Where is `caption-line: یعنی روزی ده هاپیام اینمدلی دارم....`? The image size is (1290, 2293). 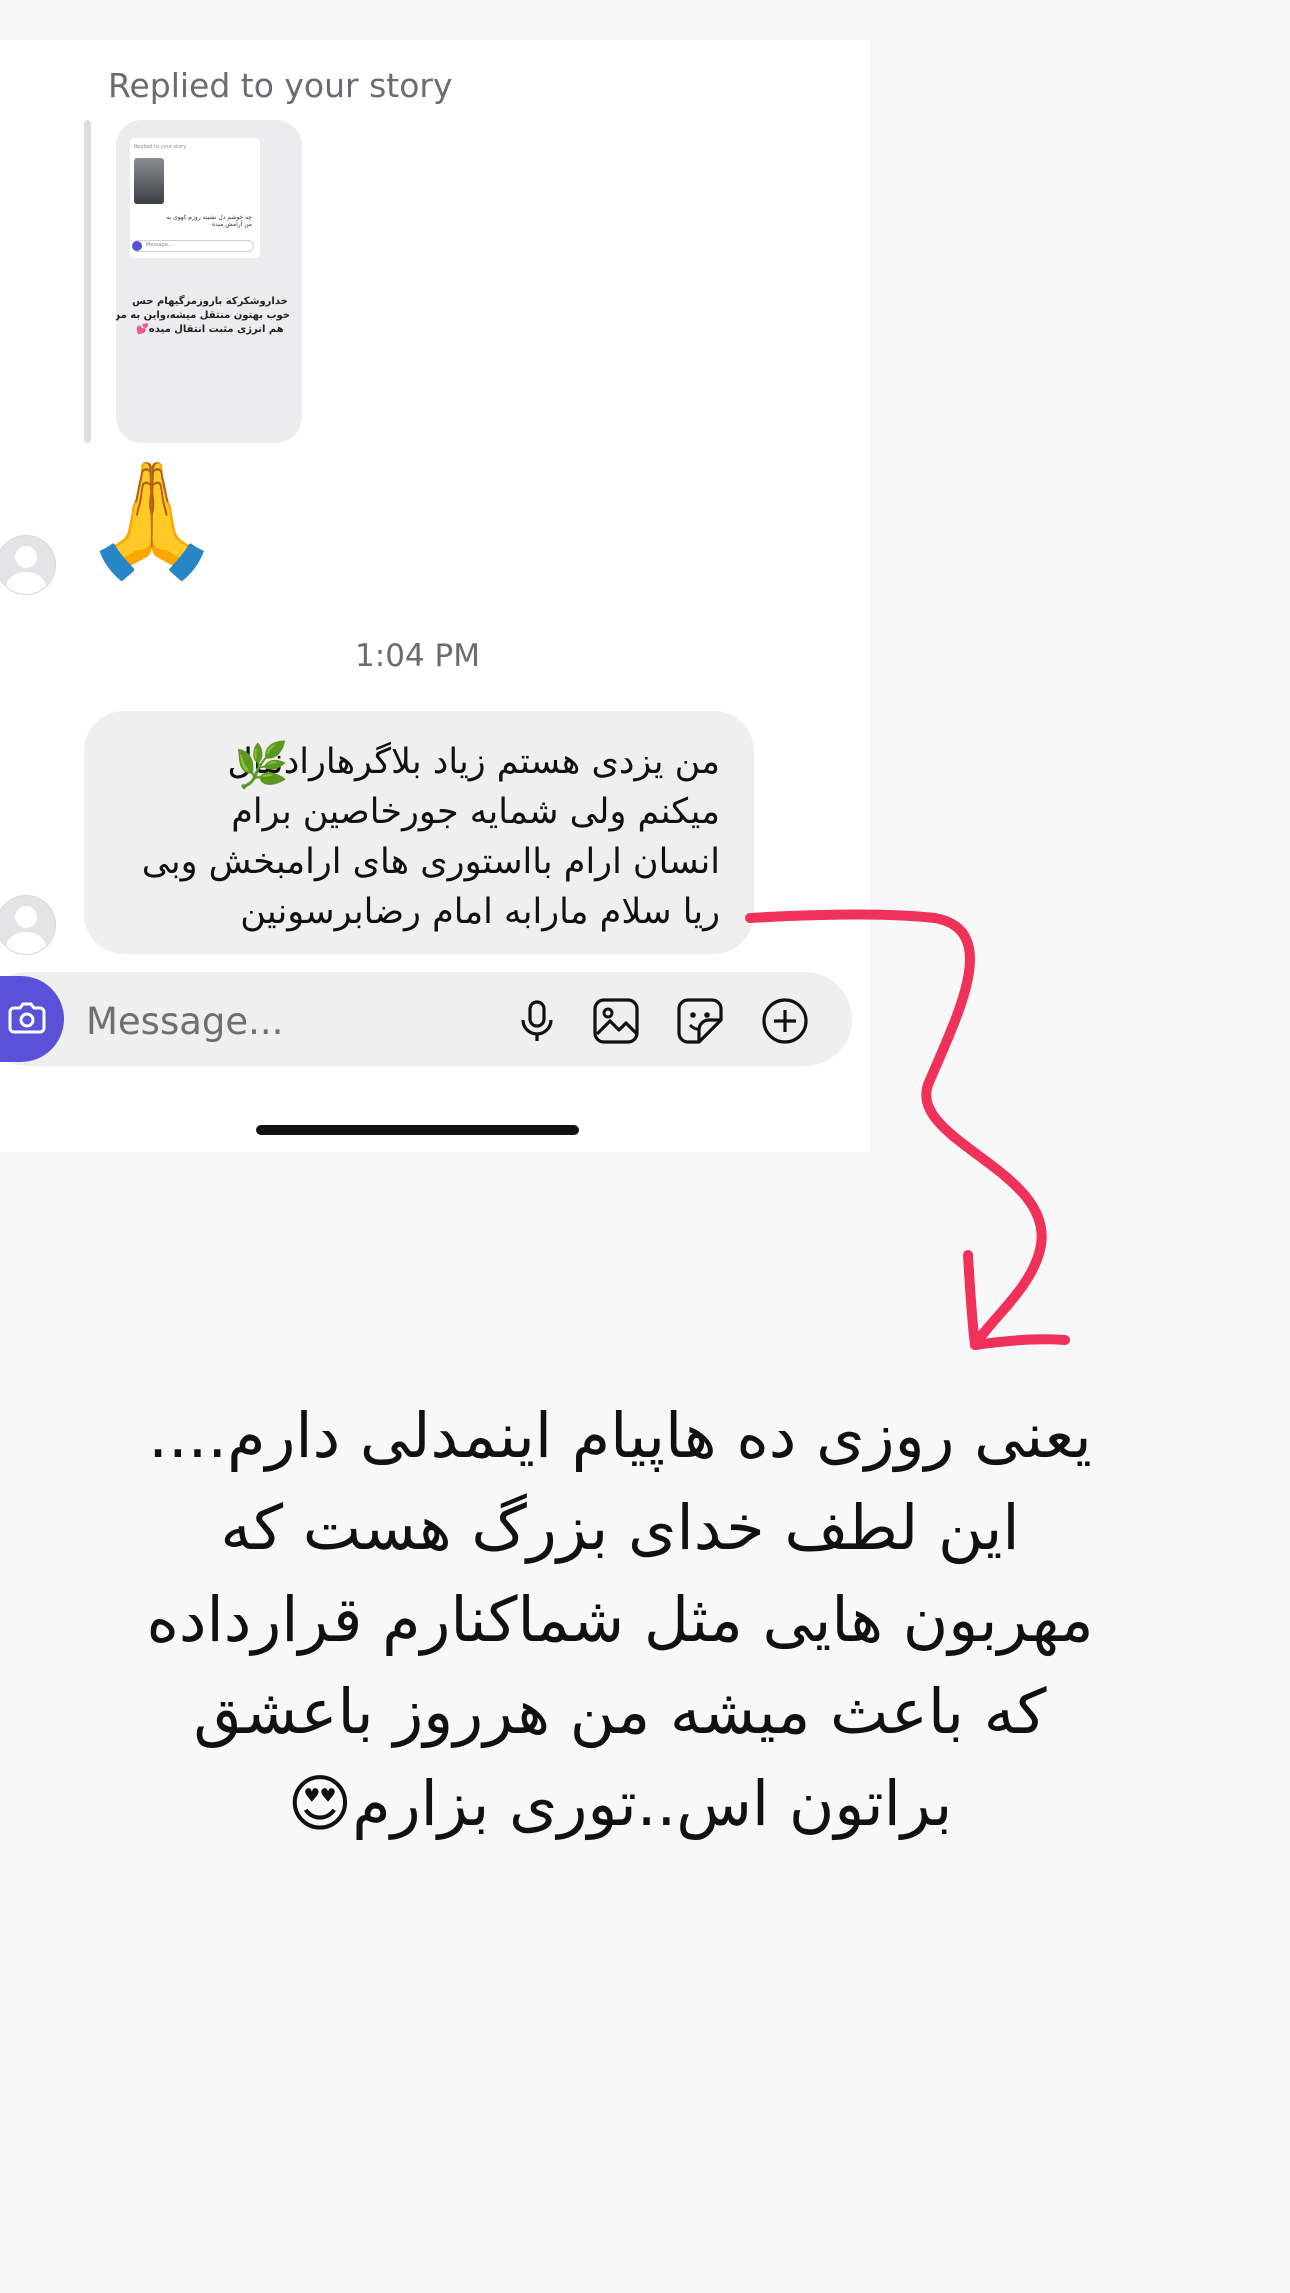
caption-line: یعنی روزی ده هاپیام اینمدلی دارم.... is located at coordinates (620, 1435).